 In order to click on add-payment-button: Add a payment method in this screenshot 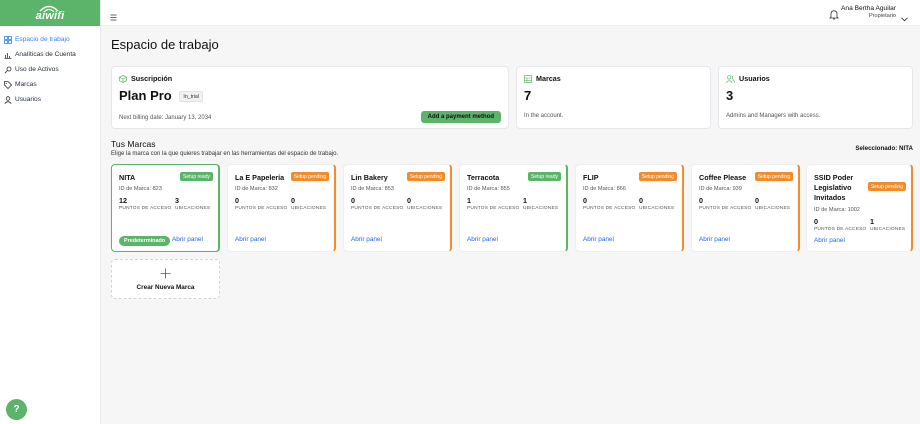, I will do `click(460, 117)`.